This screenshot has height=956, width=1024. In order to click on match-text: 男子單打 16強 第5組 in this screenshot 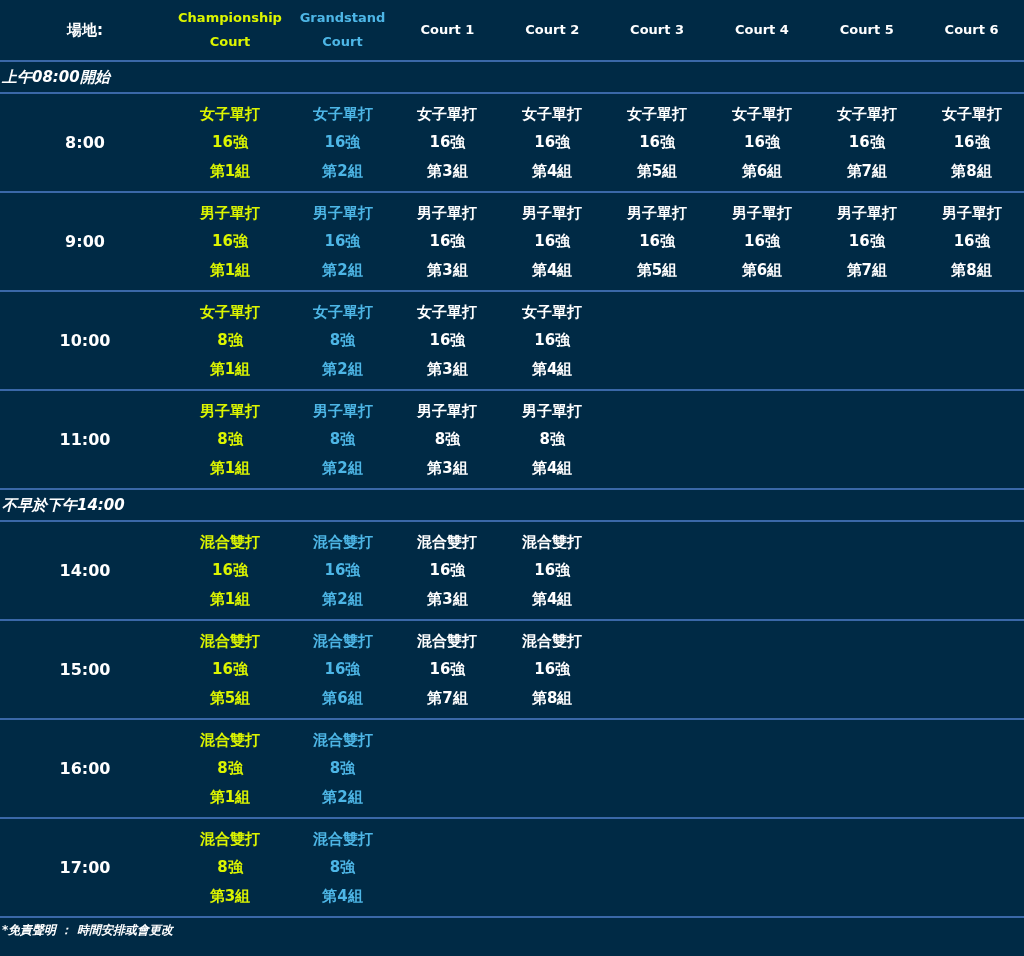, I will do `click(657, 241)`.